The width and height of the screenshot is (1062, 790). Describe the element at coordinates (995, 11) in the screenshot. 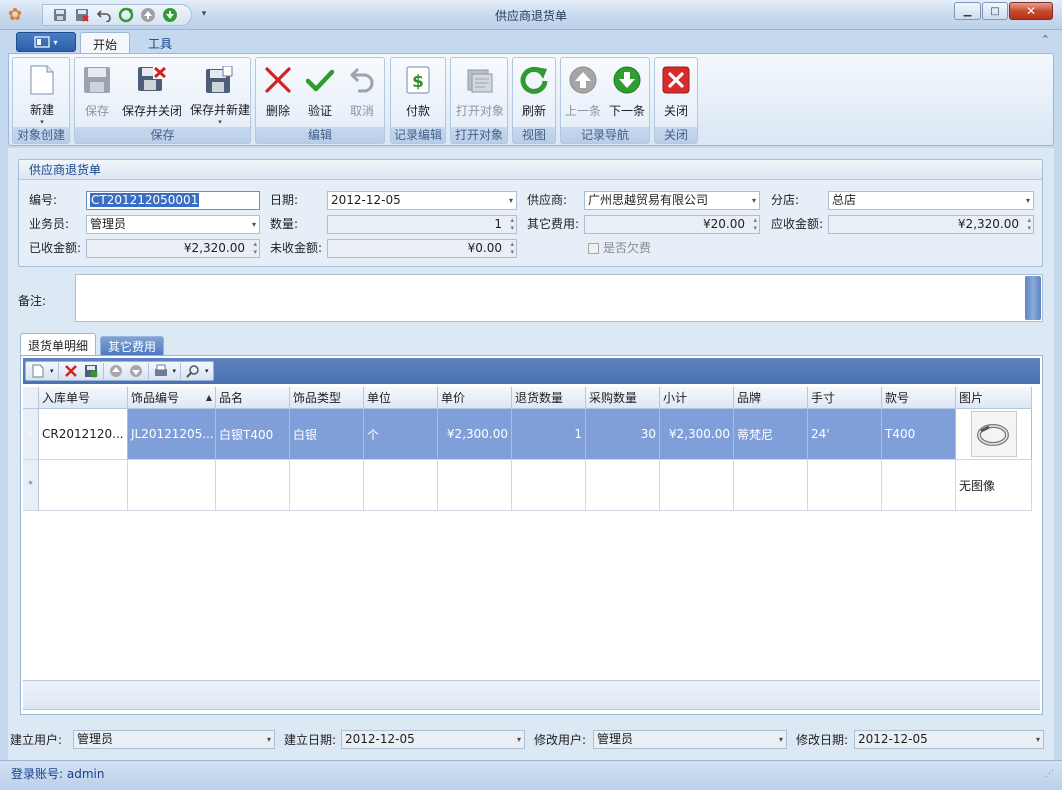

I see `maximize-button: □` at that location.